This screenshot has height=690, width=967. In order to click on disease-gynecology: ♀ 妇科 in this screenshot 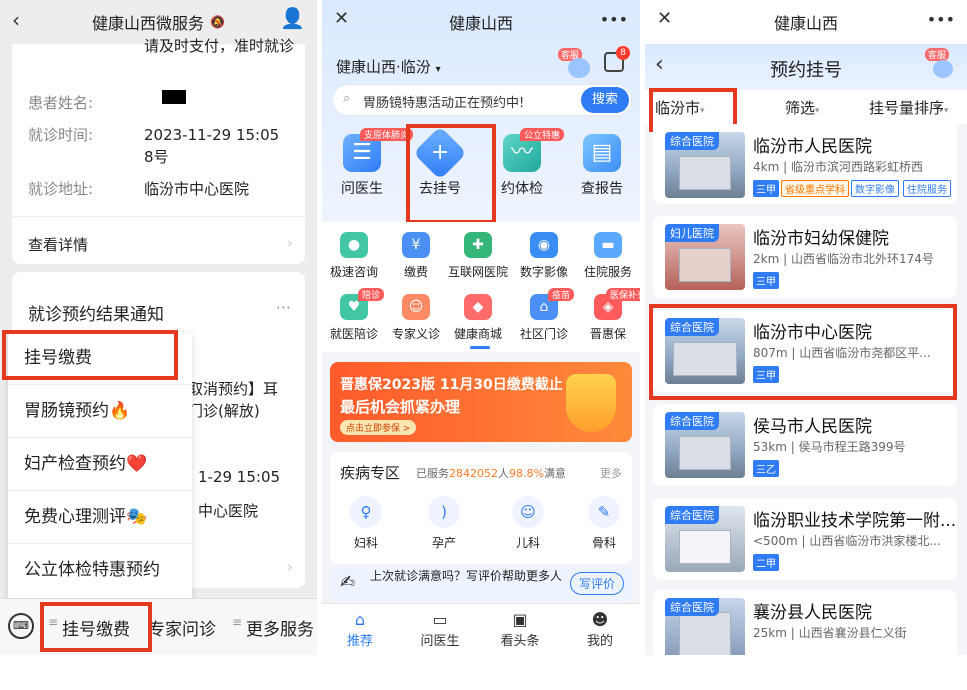, I will do `click(366, 523)`.